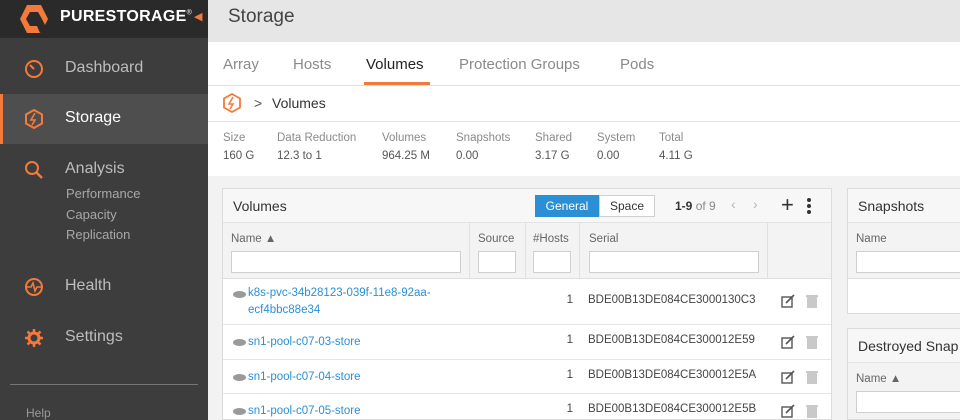 This screenshot has height=420, width=960. I want to click on volume-name-link: sn1-pool-c07-05-store, so click(355, 411).